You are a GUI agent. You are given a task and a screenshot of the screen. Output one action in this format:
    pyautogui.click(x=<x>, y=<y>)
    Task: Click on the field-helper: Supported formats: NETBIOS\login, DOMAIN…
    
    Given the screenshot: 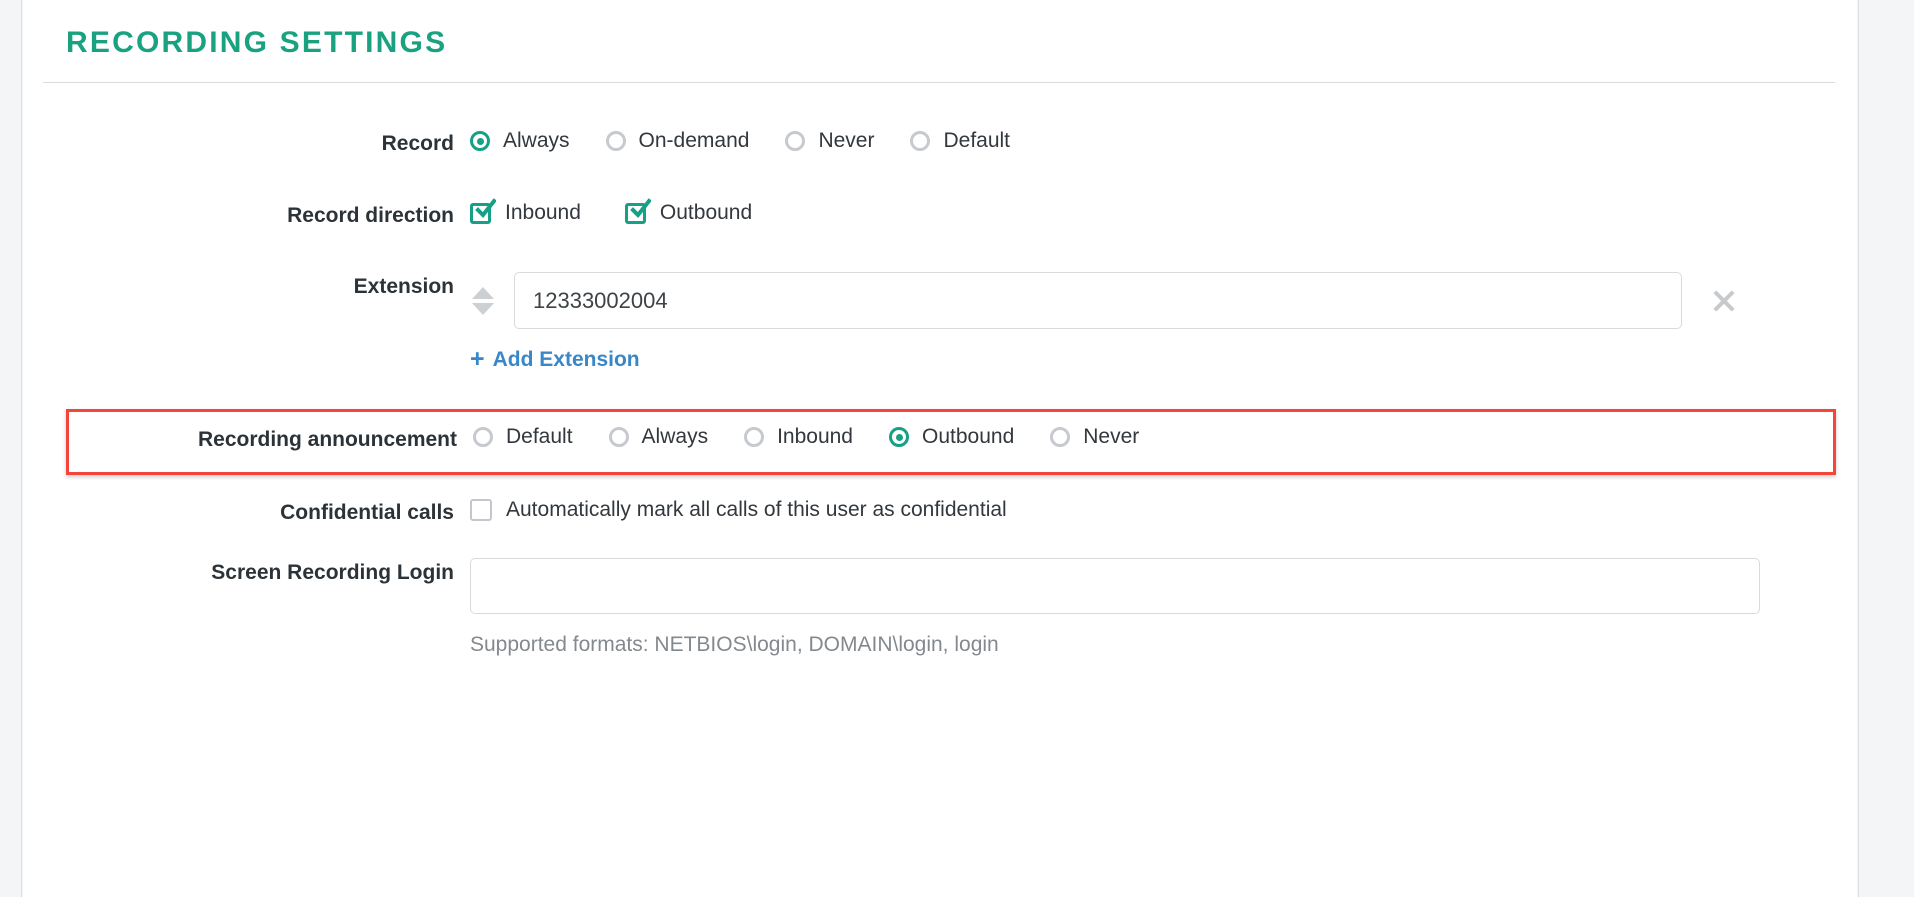 What is the action you would take?
    pyautogui.click(x=1163, y=645)
    